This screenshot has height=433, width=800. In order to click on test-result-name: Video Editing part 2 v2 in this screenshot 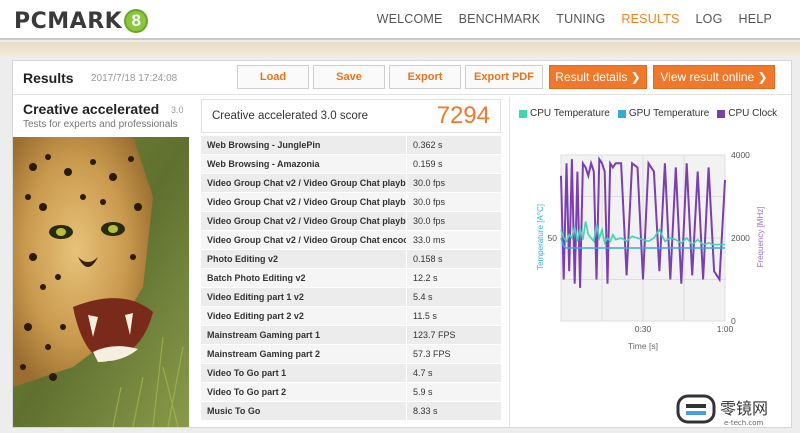, I will do `click(304, 316)`.